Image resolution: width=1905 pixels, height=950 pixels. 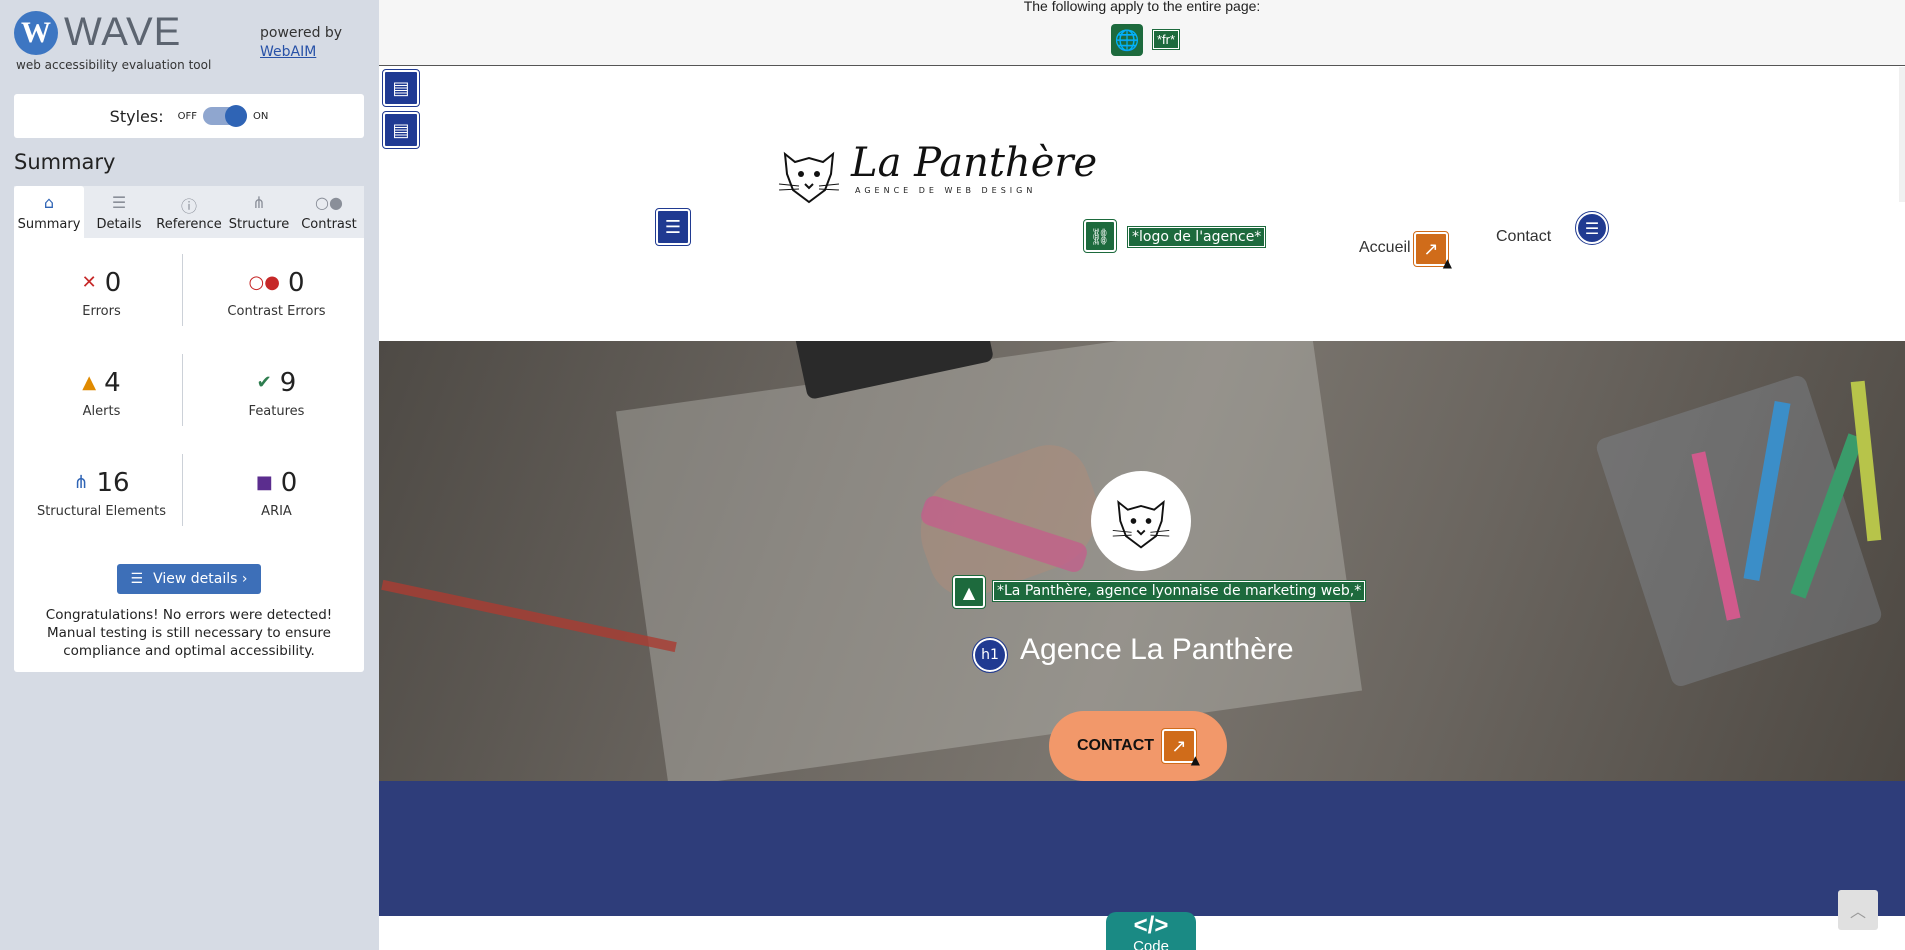 I want to click on stat-label: Features, so click(x=276, y=411).